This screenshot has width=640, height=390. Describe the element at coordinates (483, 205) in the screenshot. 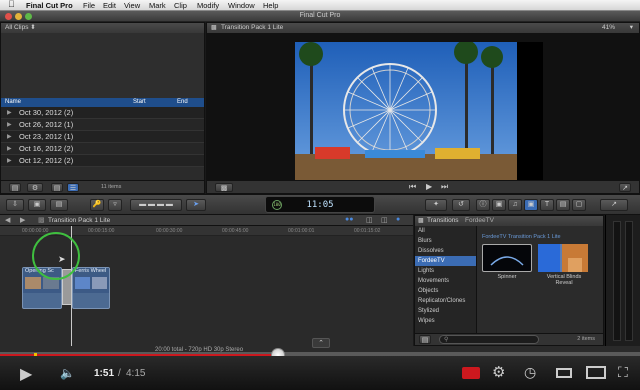

I see `inspector-icon: ⓘ` at that location.